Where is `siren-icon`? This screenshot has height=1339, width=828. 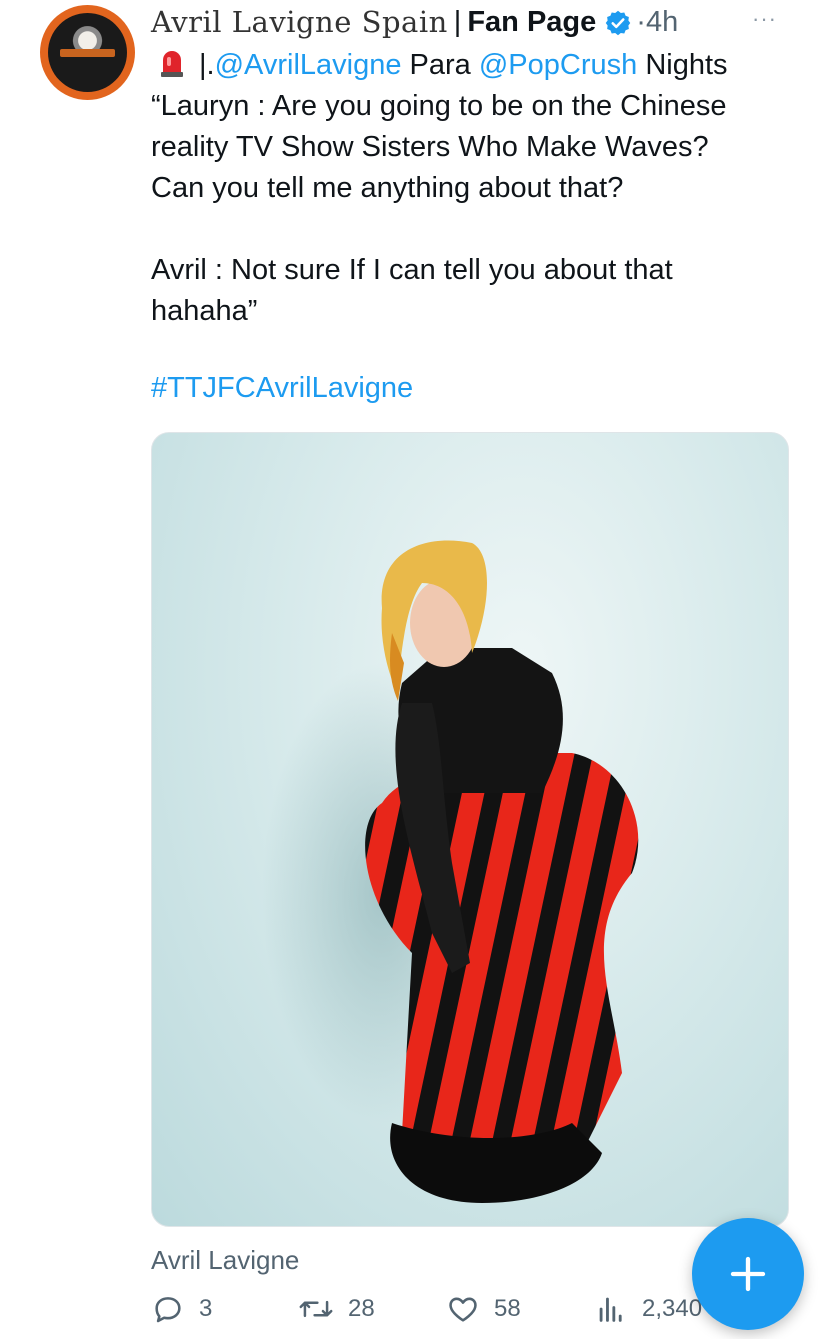 siren-icon is located at coordinates (172, 63).